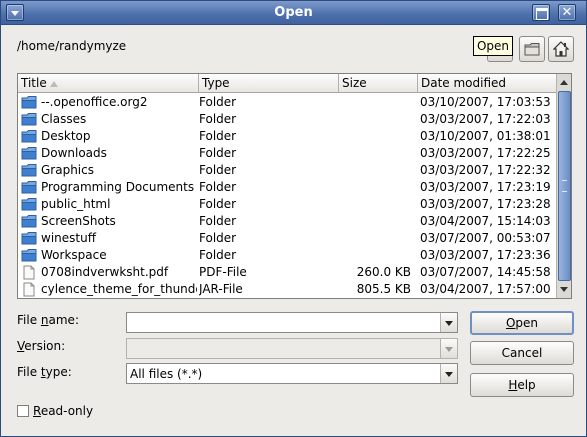 The height and width of the screenshot is (437, 587). Describe the element at coordinates (287, 153) in the screenshot. I see `file-row: Downloads Folder 03/03/2007, 17:22:25` at that location.